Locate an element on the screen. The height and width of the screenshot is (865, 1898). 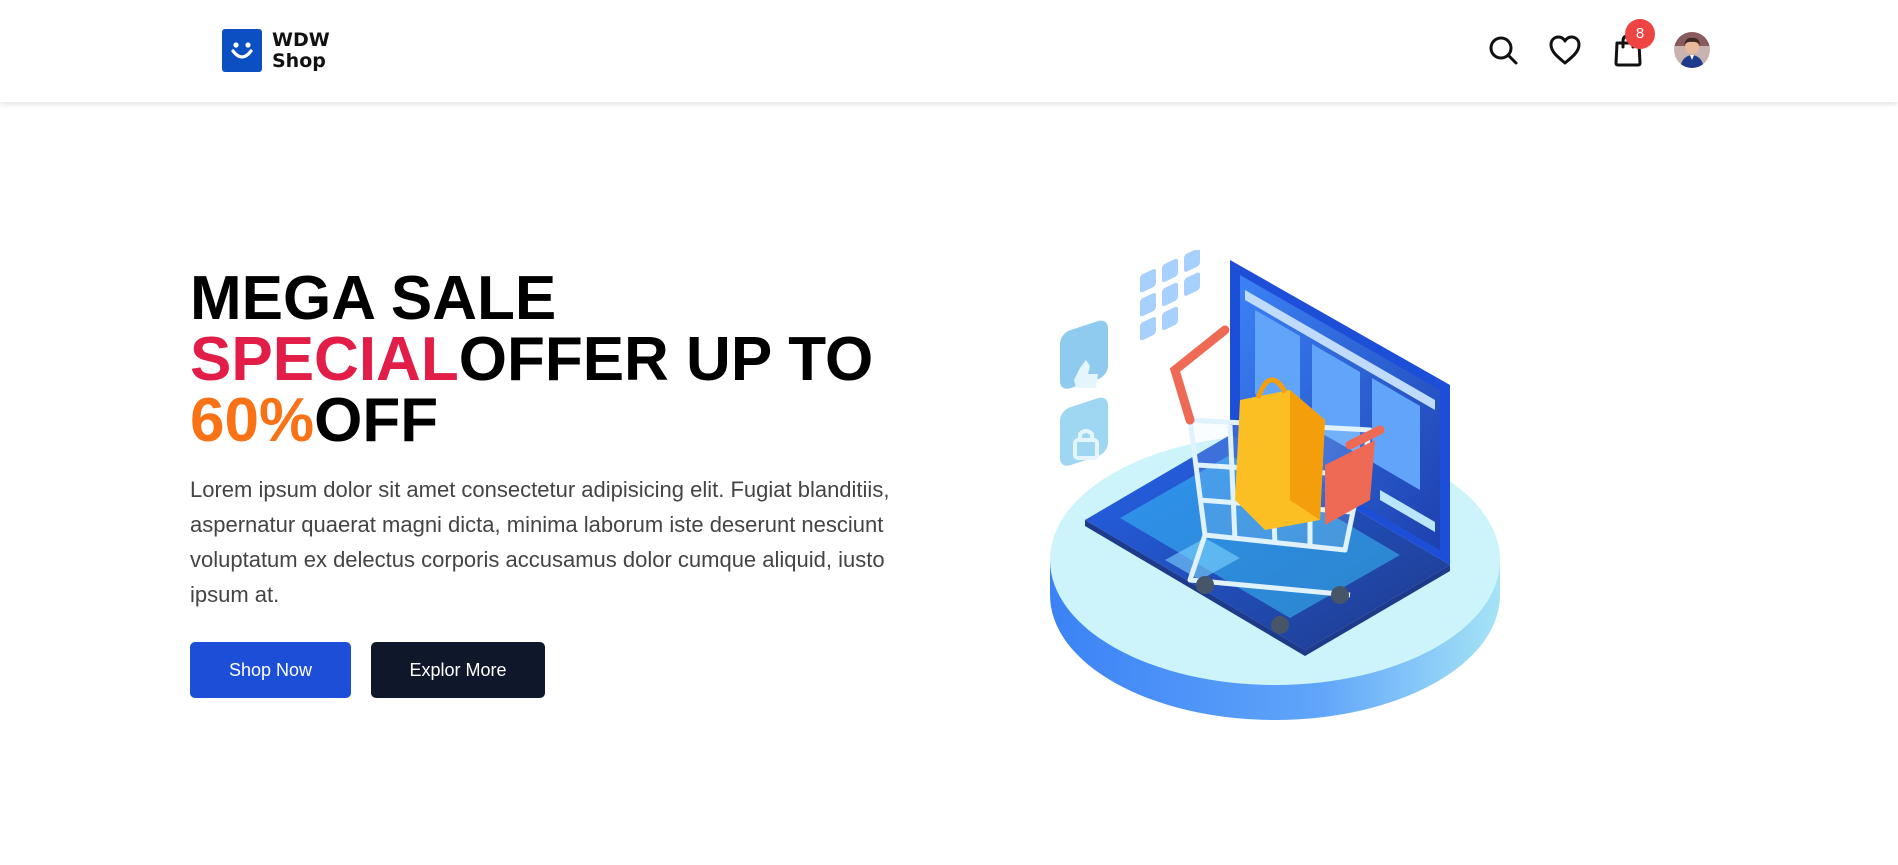
smile-logo-icon is located at coordinates (242, 50).